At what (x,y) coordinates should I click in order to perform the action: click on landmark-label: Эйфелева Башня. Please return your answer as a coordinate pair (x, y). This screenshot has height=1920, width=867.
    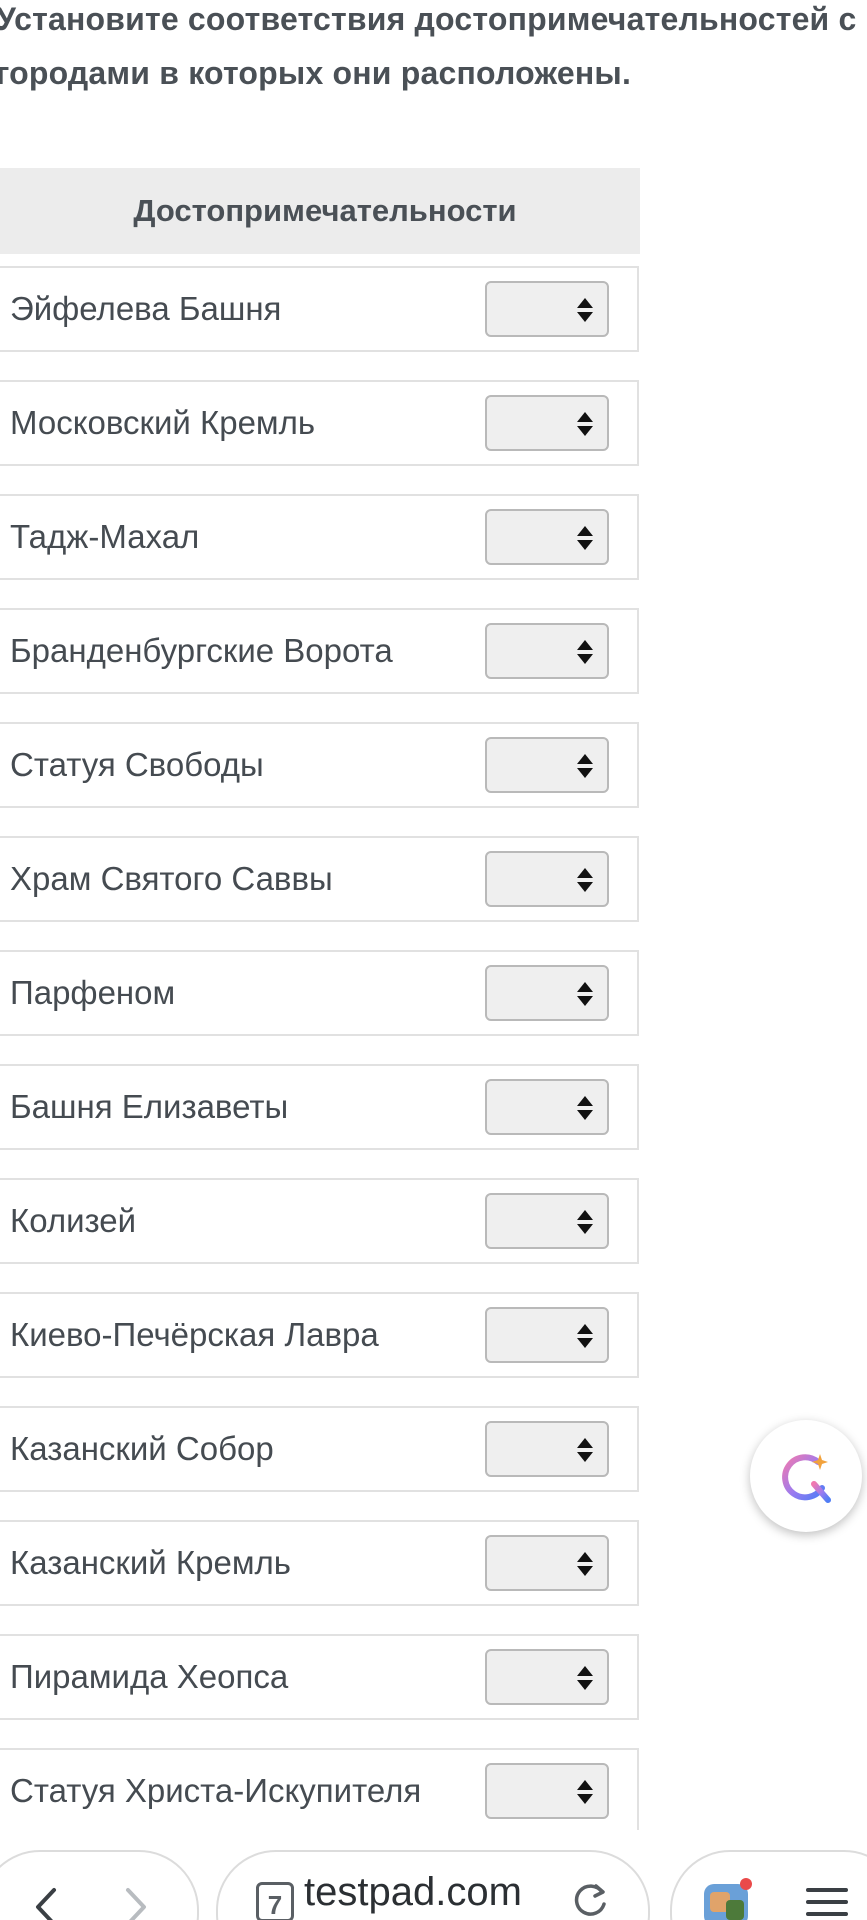
    Looking at the image, I should click on (146, 308).